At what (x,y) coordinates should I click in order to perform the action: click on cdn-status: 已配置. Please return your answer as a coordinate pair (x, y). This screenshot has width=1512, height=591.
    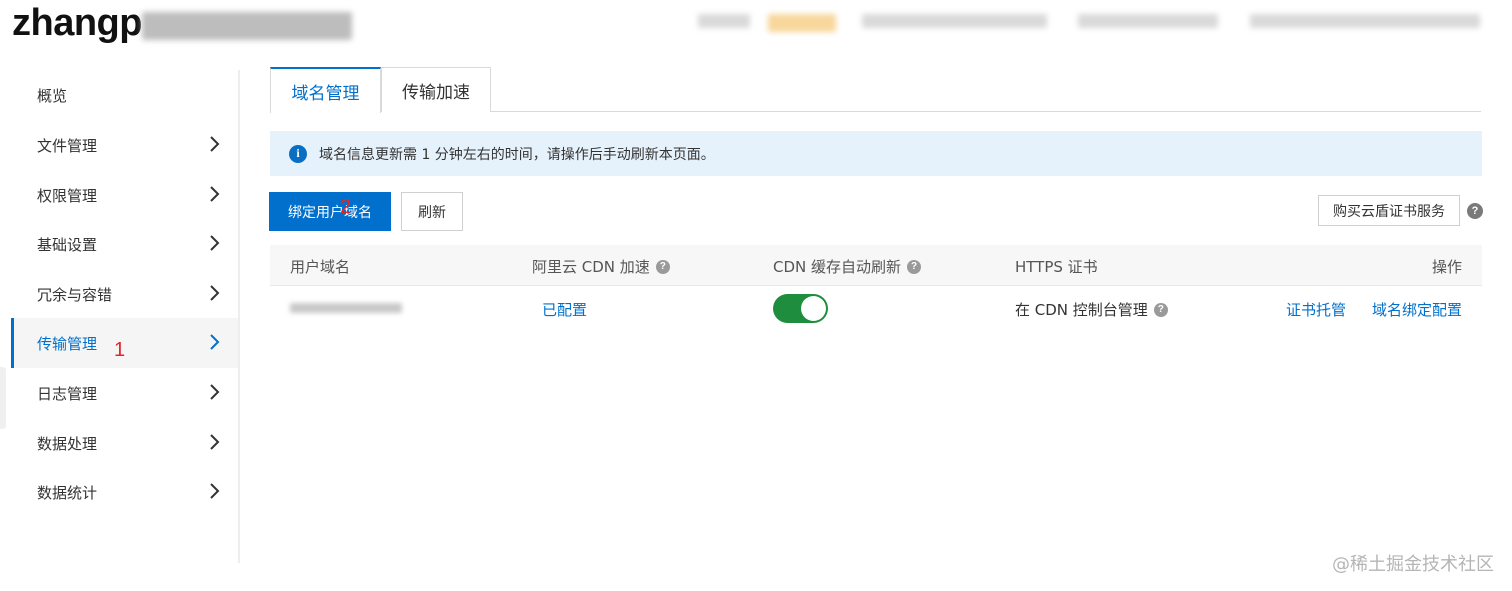
    Looking at the image, I should click on (564, 309).